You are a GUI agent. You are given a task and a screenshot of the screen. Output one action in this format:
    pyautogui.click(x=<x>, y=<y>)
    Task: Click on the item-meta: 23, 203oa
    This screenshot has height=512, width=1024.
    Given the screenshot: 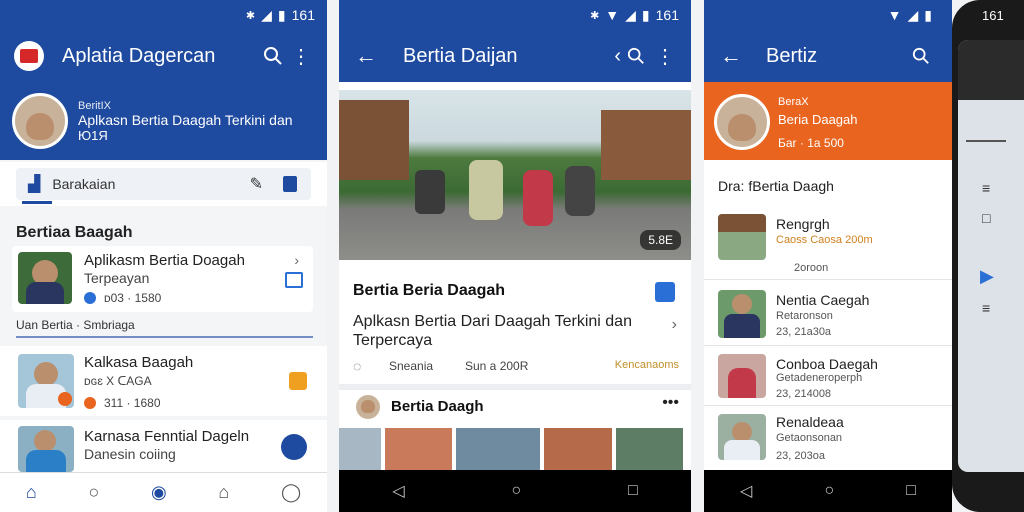 What is the action you would take?
    pyautogui.click(x=800, y=456)
    